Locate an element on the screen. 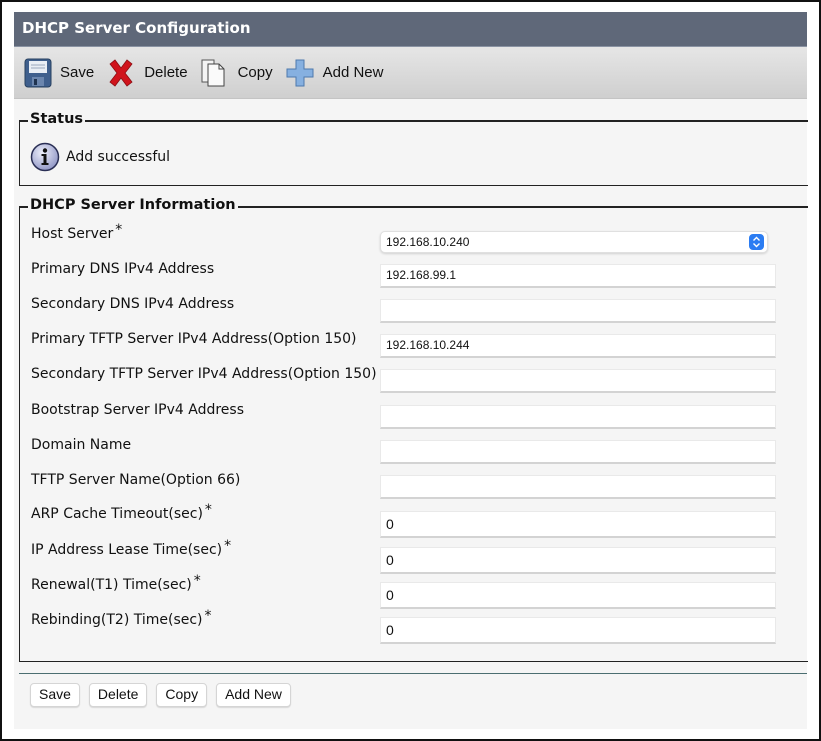  arp-cache-timeout-row: ARP Cache Timeout(sec) * 0 is located at coordinates (414, 520).